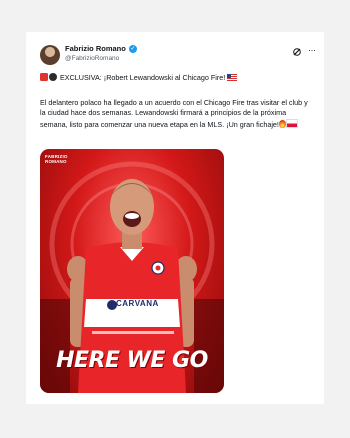  Describe the element at coordinates (297, 52) in the screenshot. I see `grok-icon` at that location.